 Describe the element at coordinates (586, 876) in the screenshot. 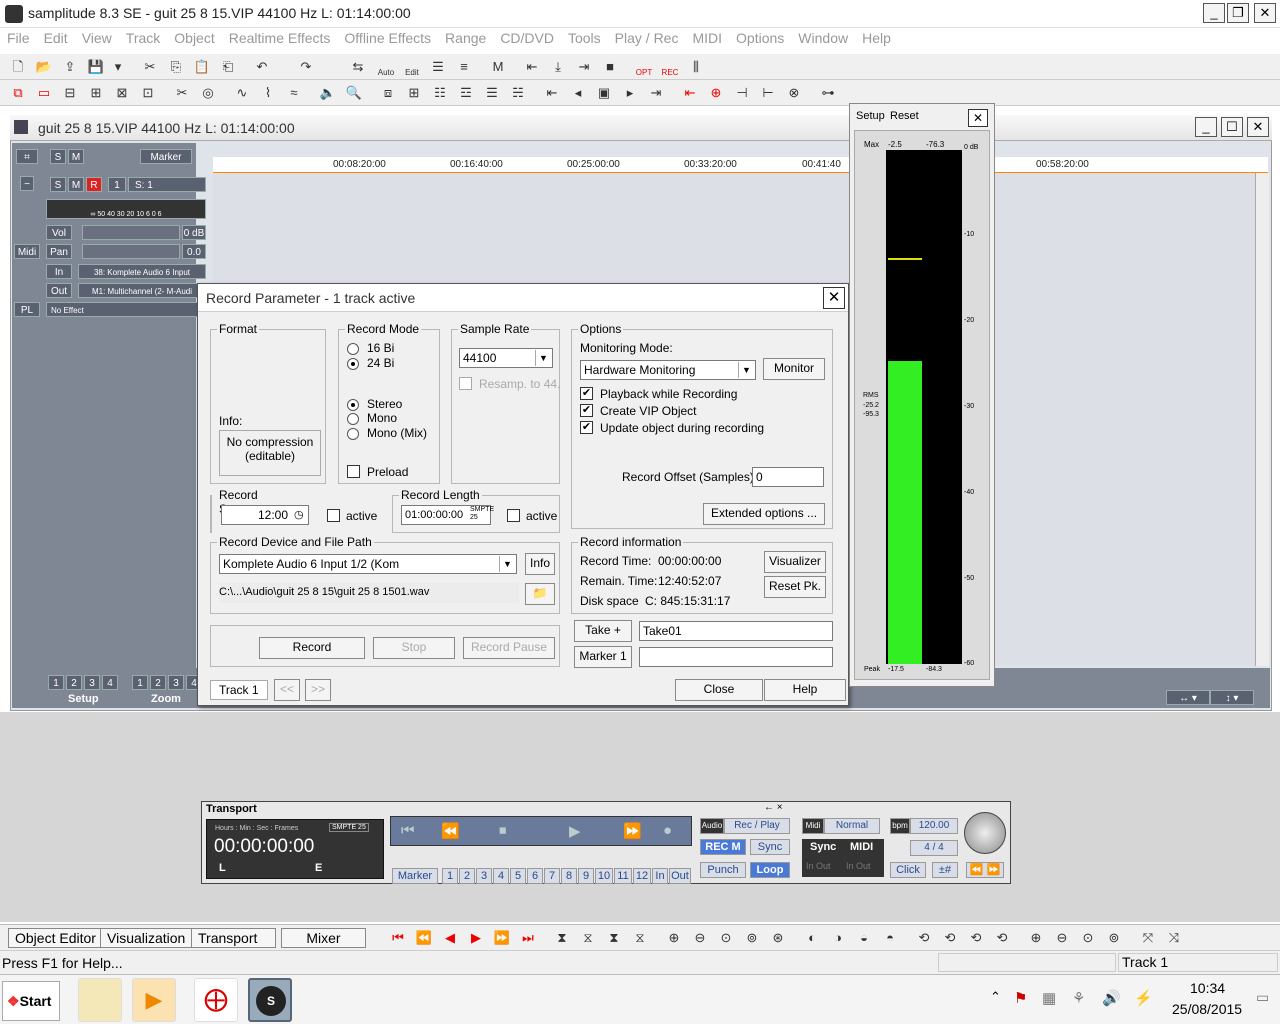

I see `marker-9-button: 9` at that location.